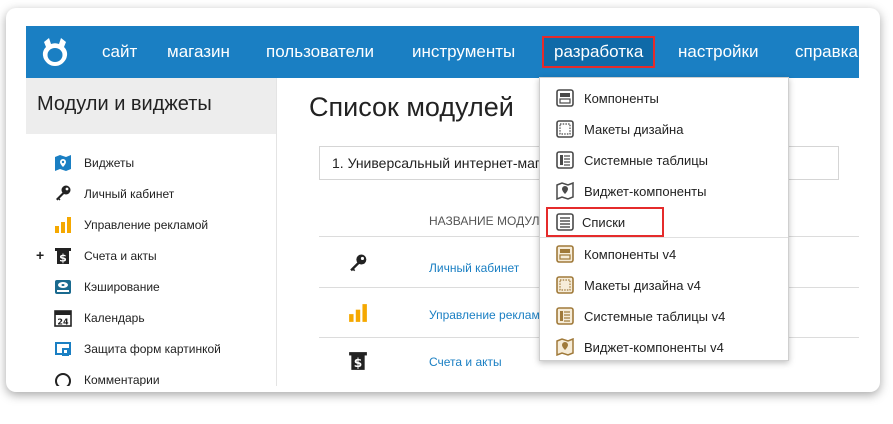  I want to click on sidebar-item-captcha: Защита форм картинкой, so click(151, 350).